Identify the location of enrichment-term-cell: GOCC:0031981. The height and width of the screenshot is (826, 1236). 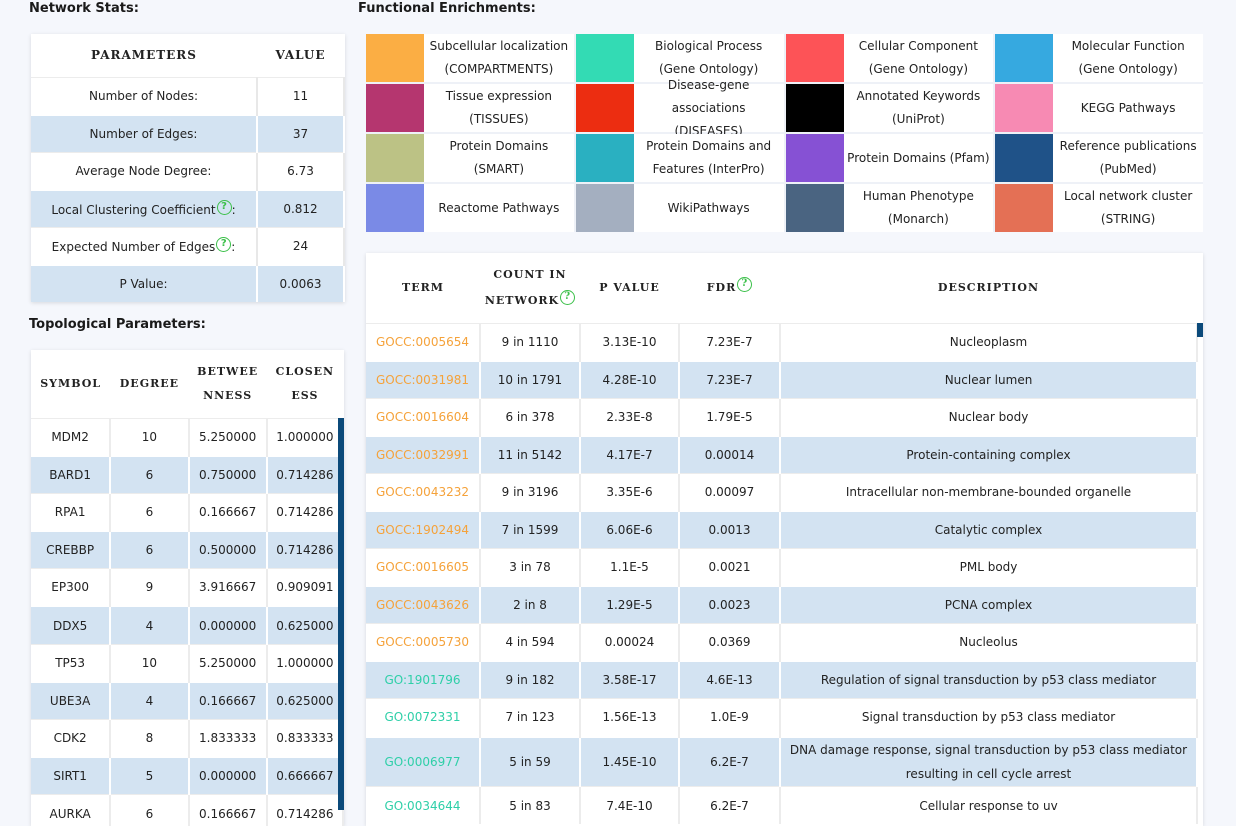
(423, 379).